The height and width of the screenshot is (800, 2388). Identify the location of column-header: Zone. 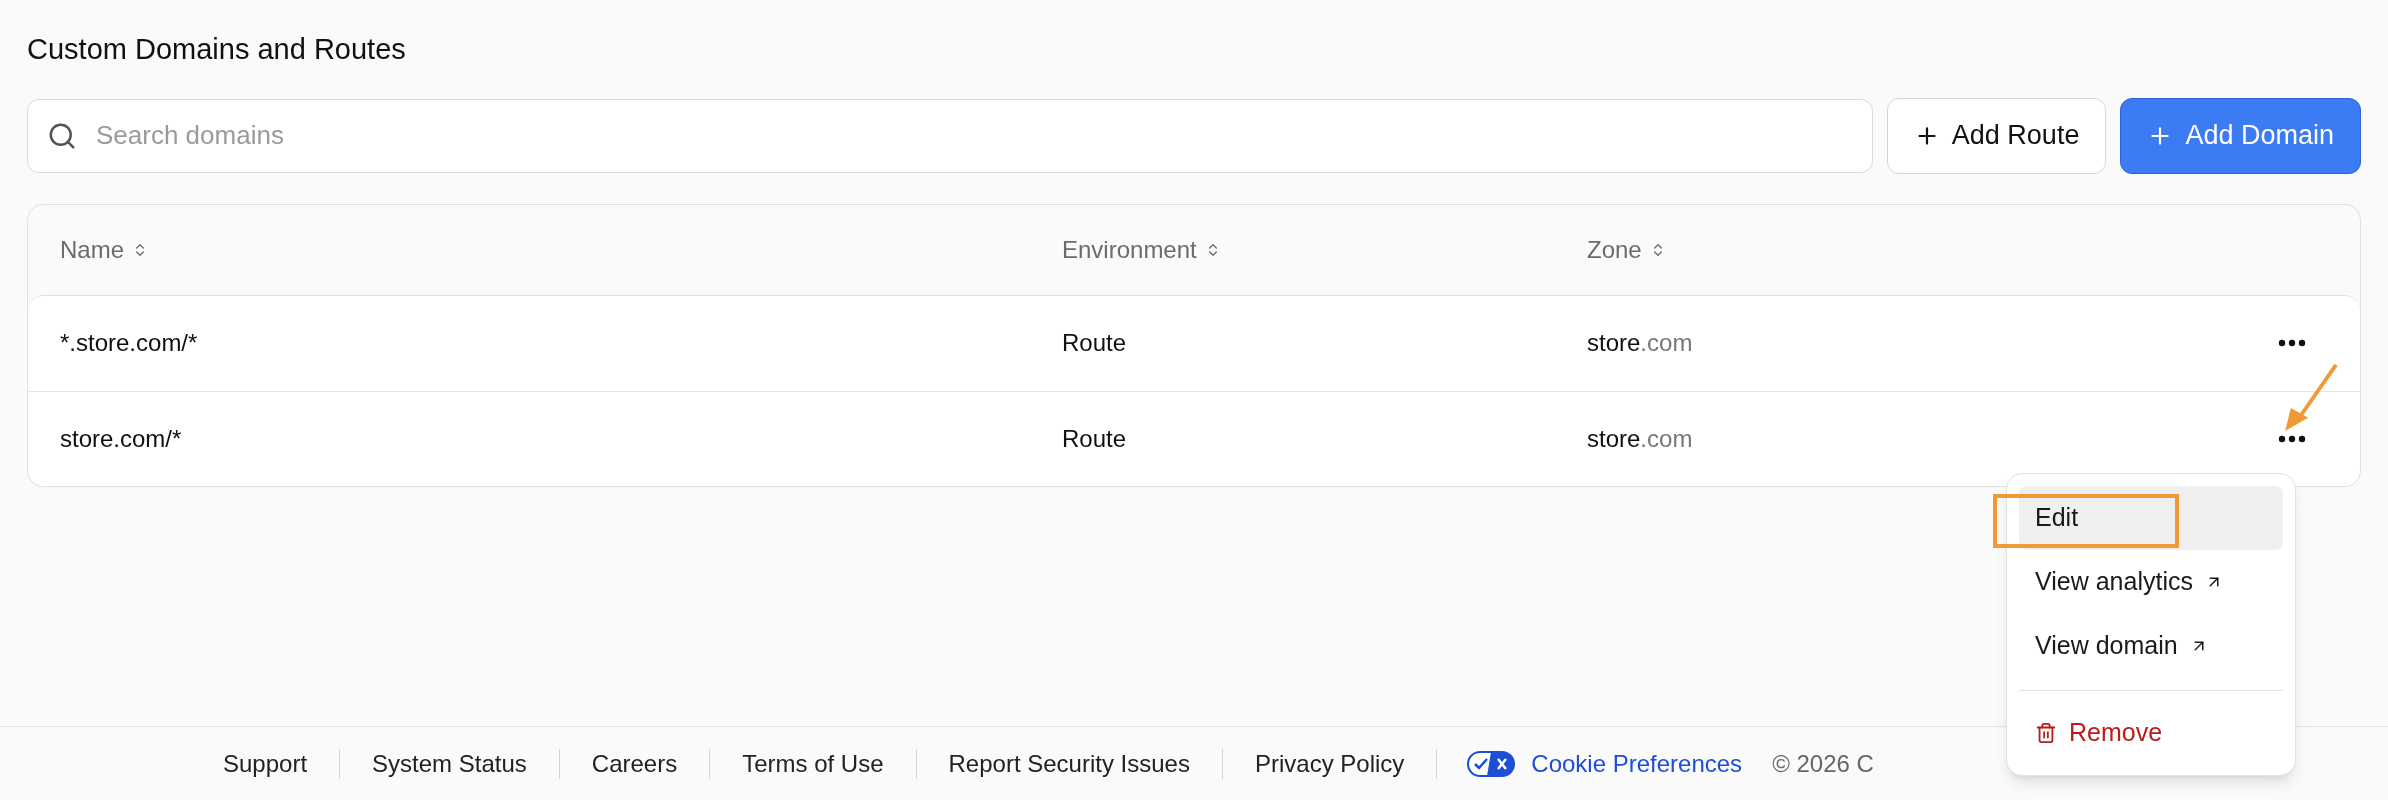
(1626, 249).